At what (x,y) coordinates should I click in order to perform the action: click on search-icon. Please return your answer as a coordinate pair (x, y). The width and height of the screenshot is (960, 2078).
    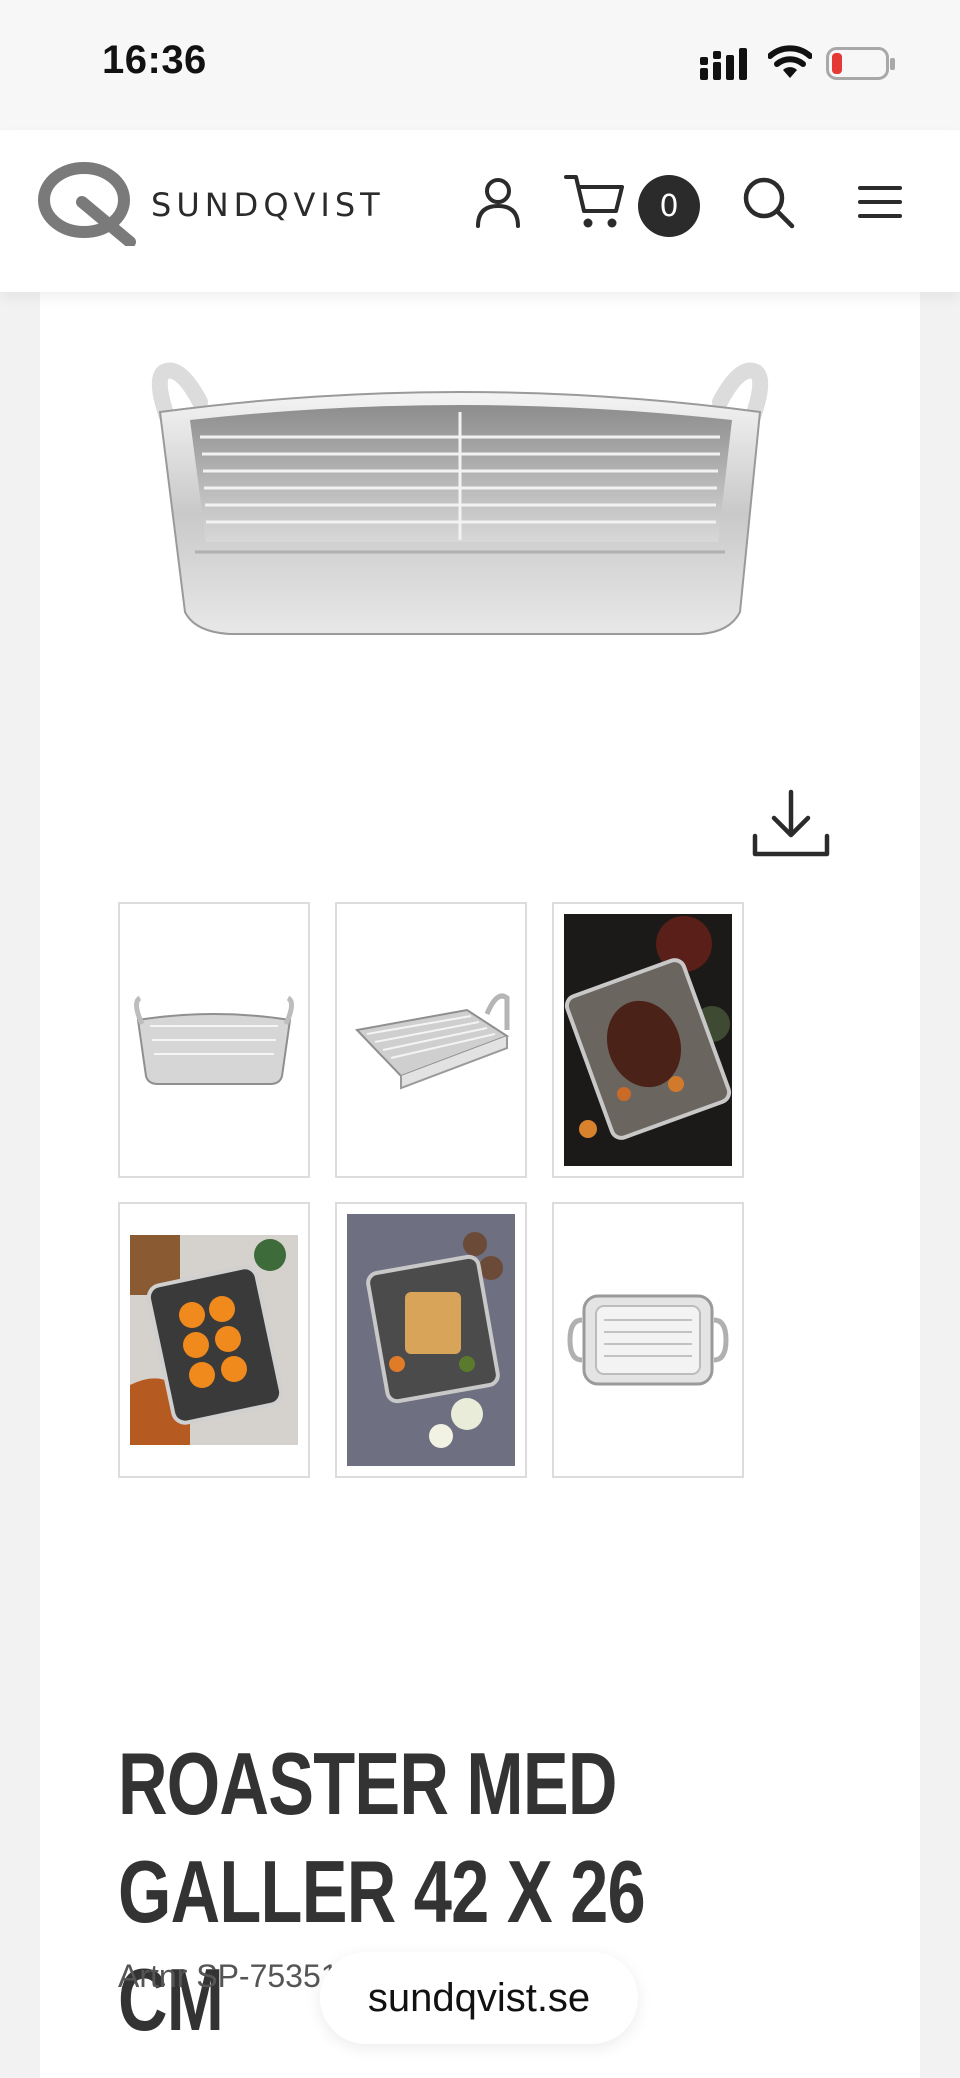
    Looking at the image, I should click on (768, 202).